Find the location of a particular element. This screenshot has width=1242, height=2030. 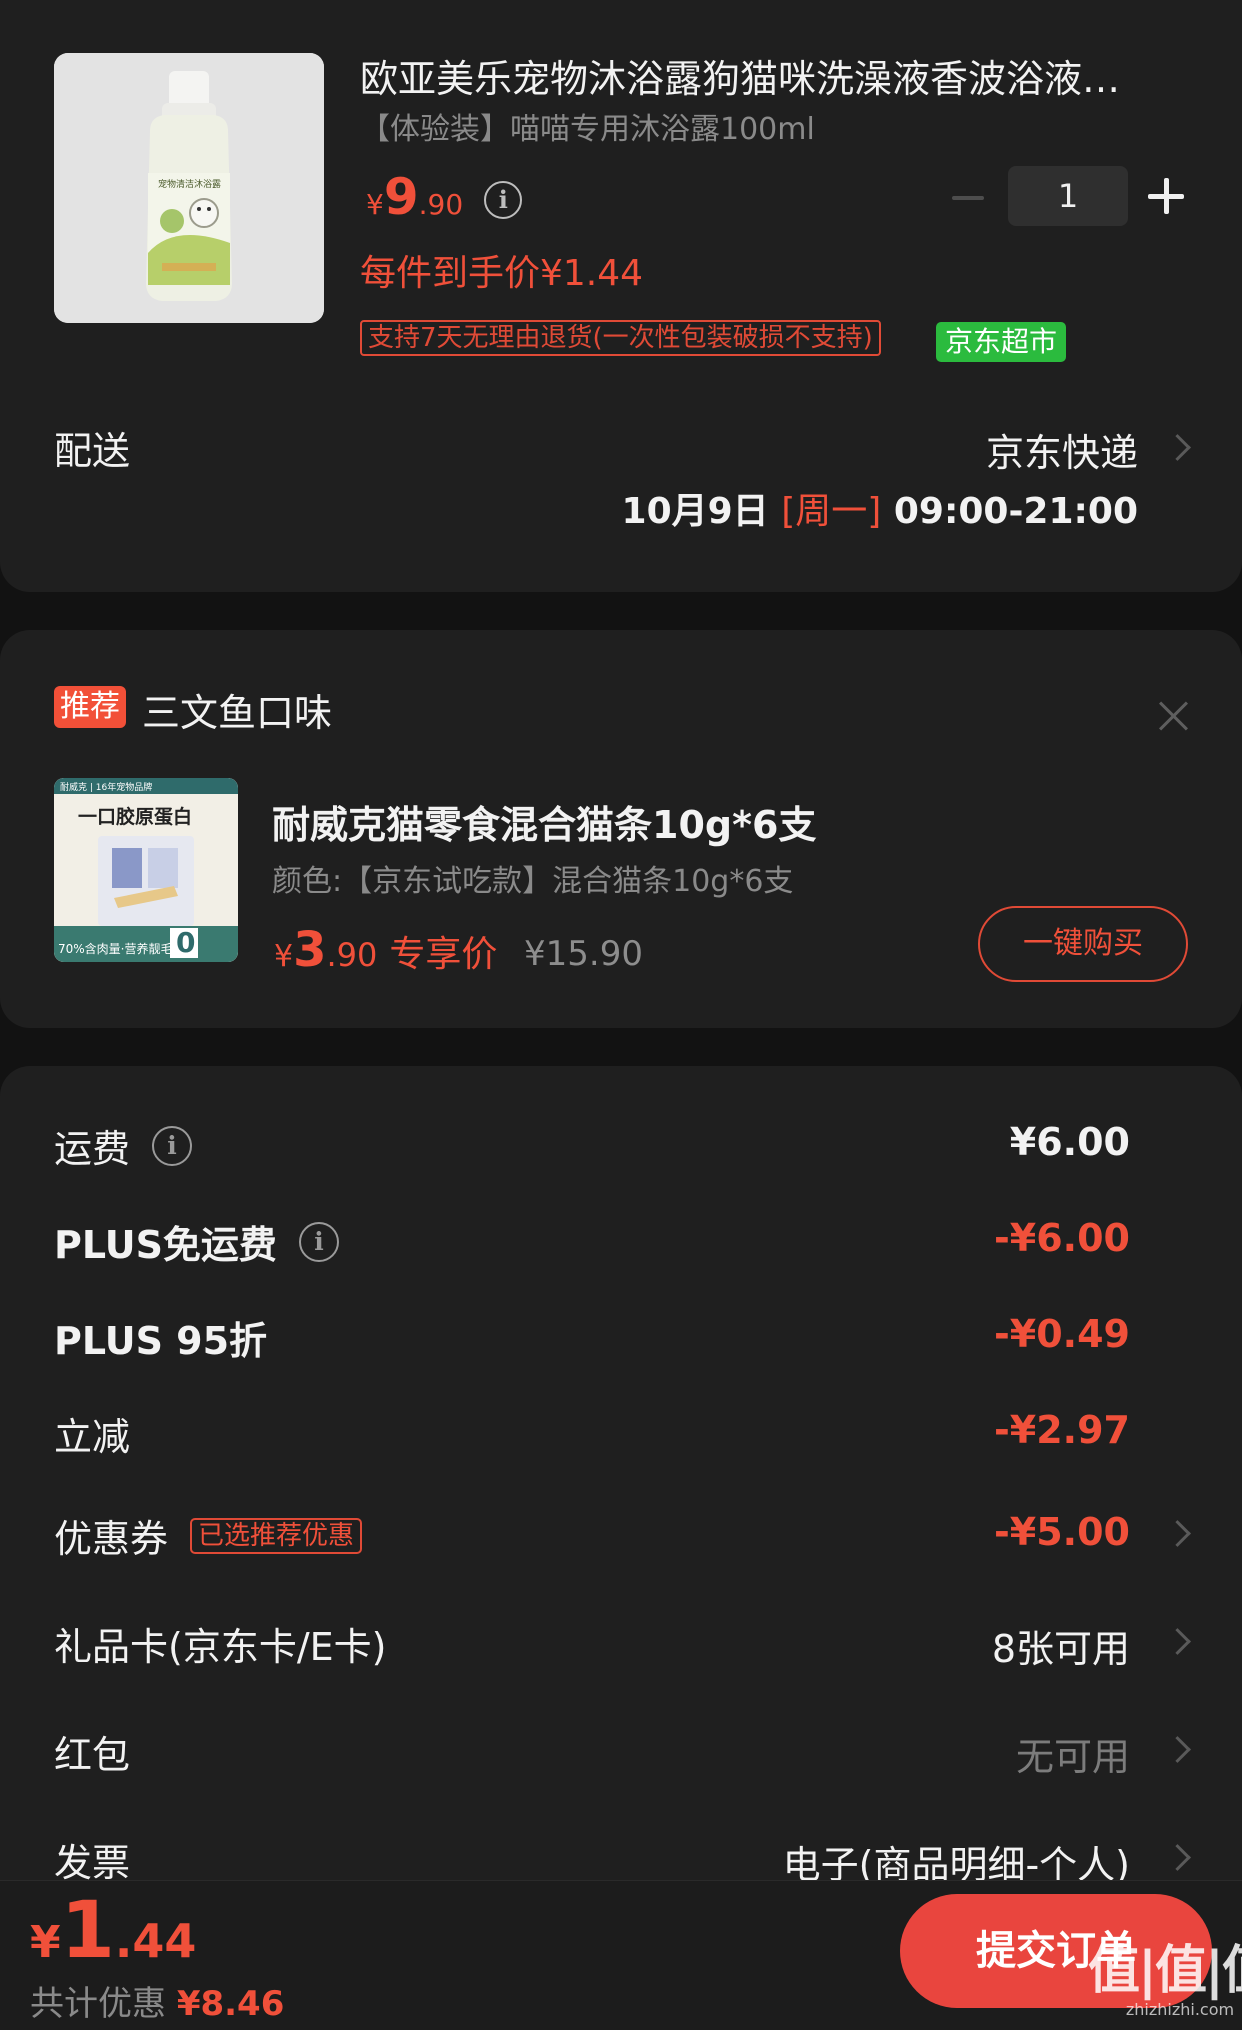

price-integer: 9 is located at coordinates (401, 197).